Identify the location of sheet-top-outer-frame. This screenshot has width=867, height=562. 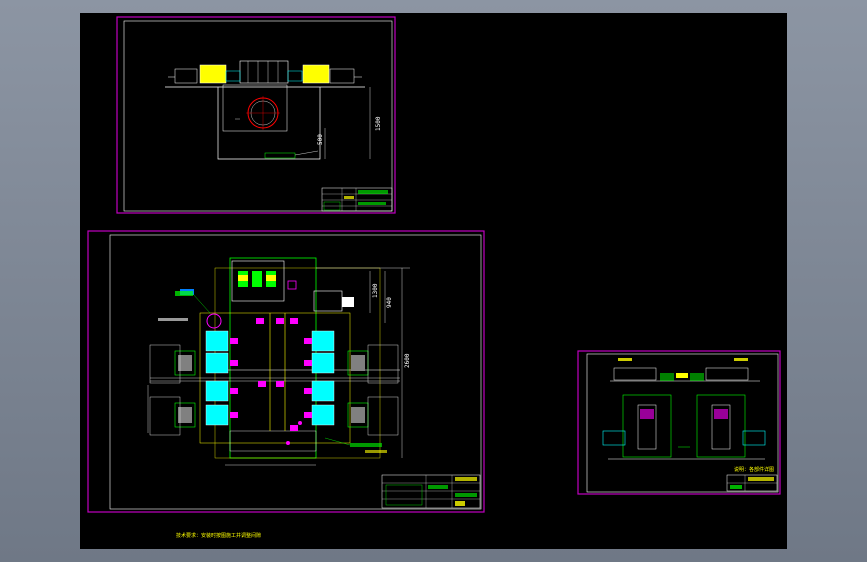
(256, 115).